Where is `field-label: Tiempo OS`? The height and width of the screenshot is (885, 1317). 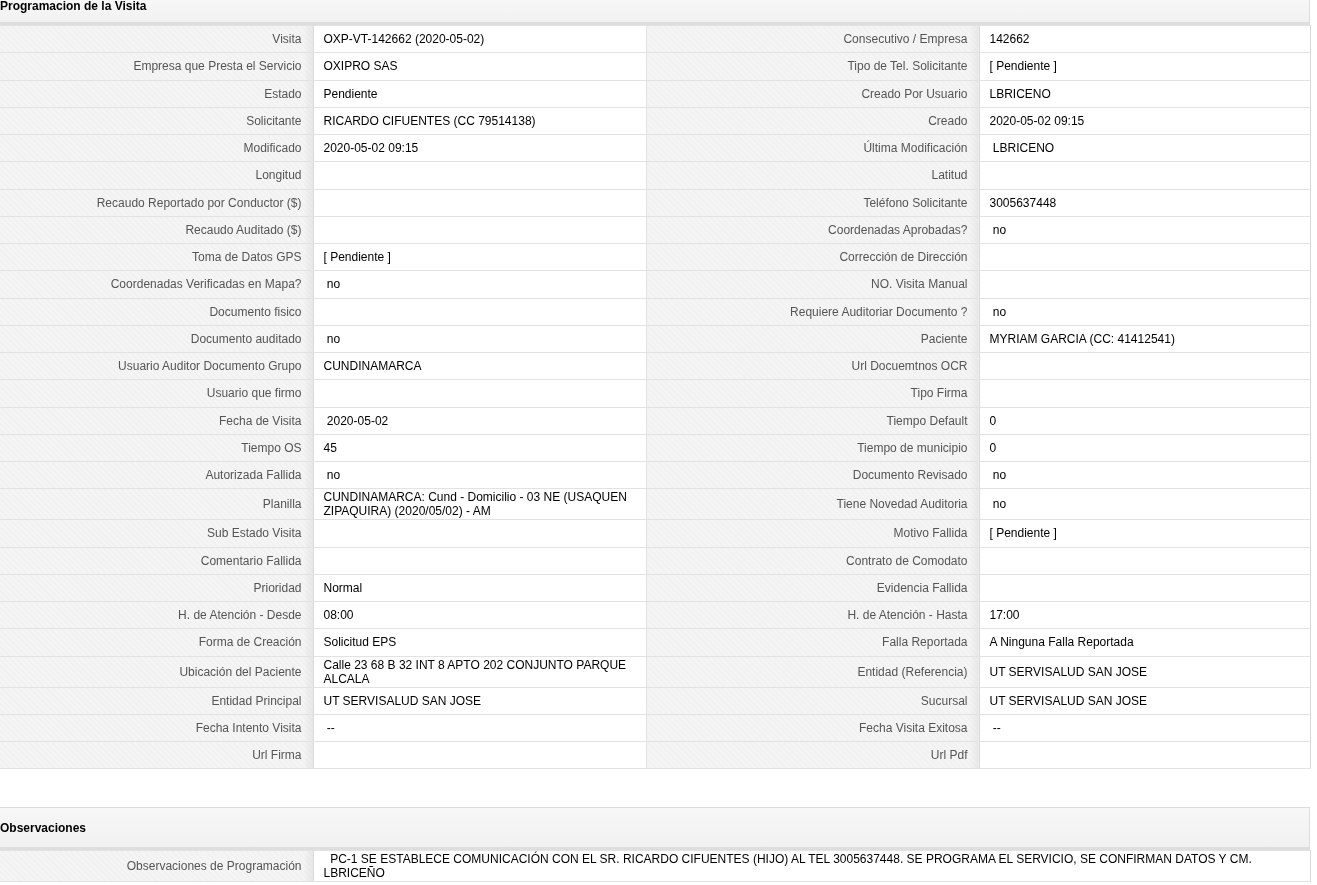
field-label: Tiempo OS is located at coordinates (156, 448).